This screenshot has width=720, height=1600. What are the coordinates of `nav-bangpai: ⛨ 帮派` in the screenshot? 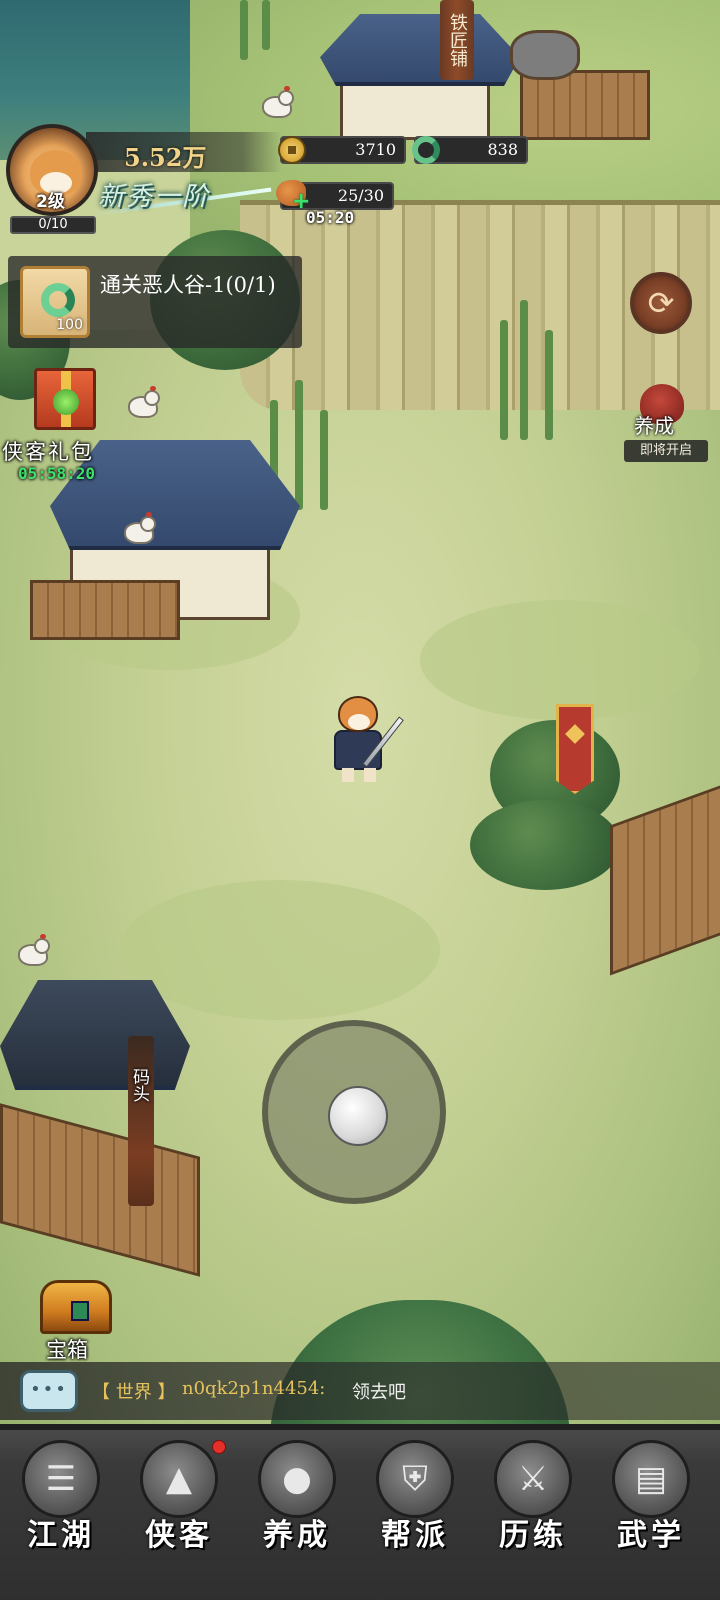 It's located at (415, 1500).